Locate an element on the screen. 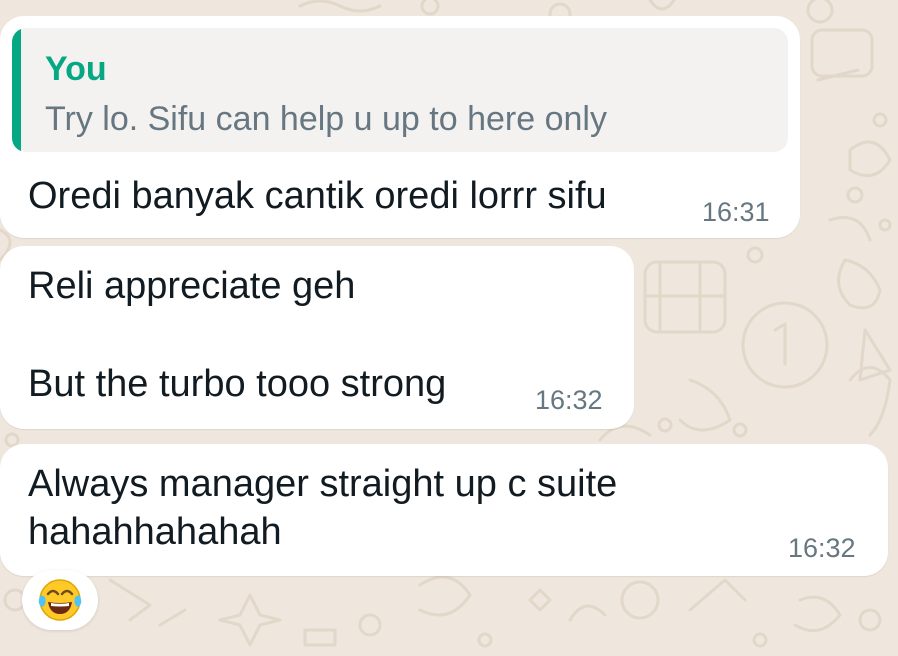  quote-text: Try lo. Sifu can help u up to here only is located at coordinates (326, 119).